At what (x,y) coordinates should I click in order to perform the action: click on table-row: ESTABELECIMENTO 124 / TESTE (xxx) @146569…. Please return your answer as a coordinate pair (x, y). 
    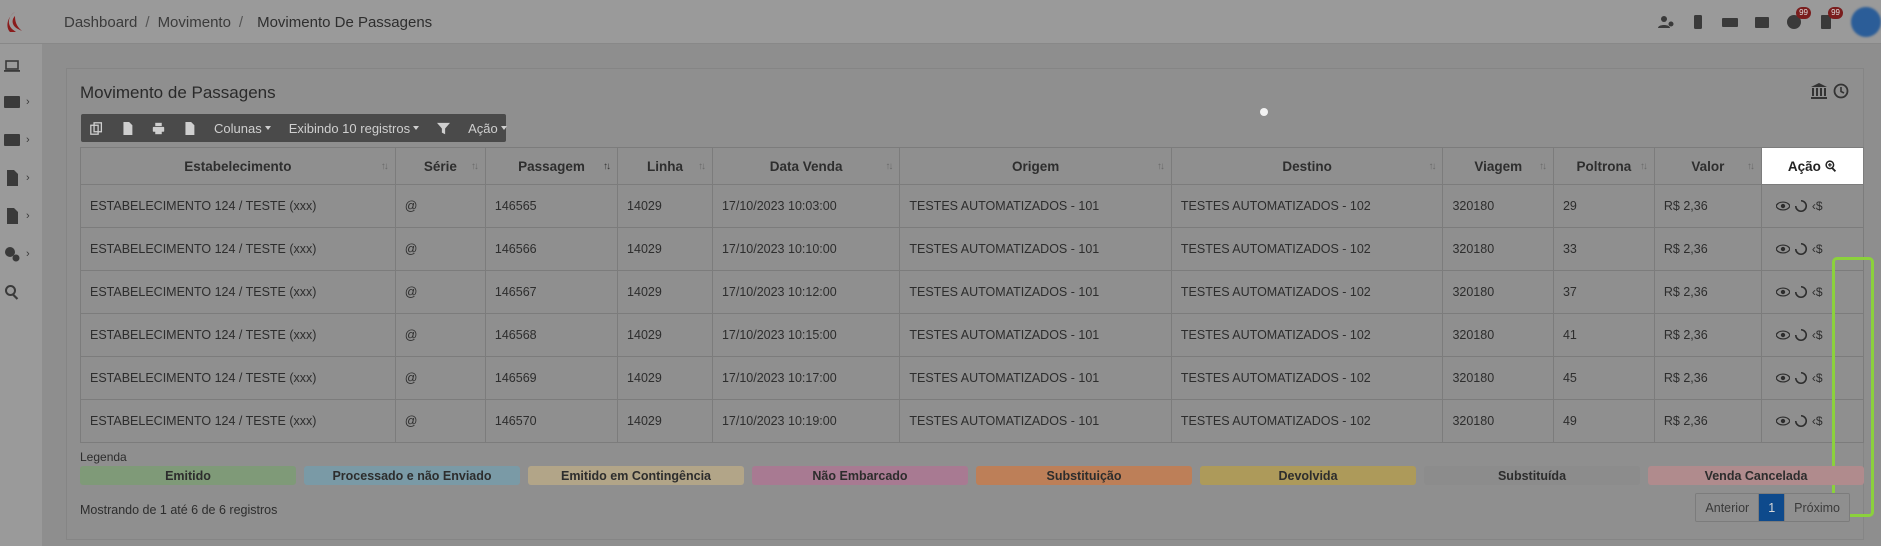
    Looking at the image, I should click on (972, 378).